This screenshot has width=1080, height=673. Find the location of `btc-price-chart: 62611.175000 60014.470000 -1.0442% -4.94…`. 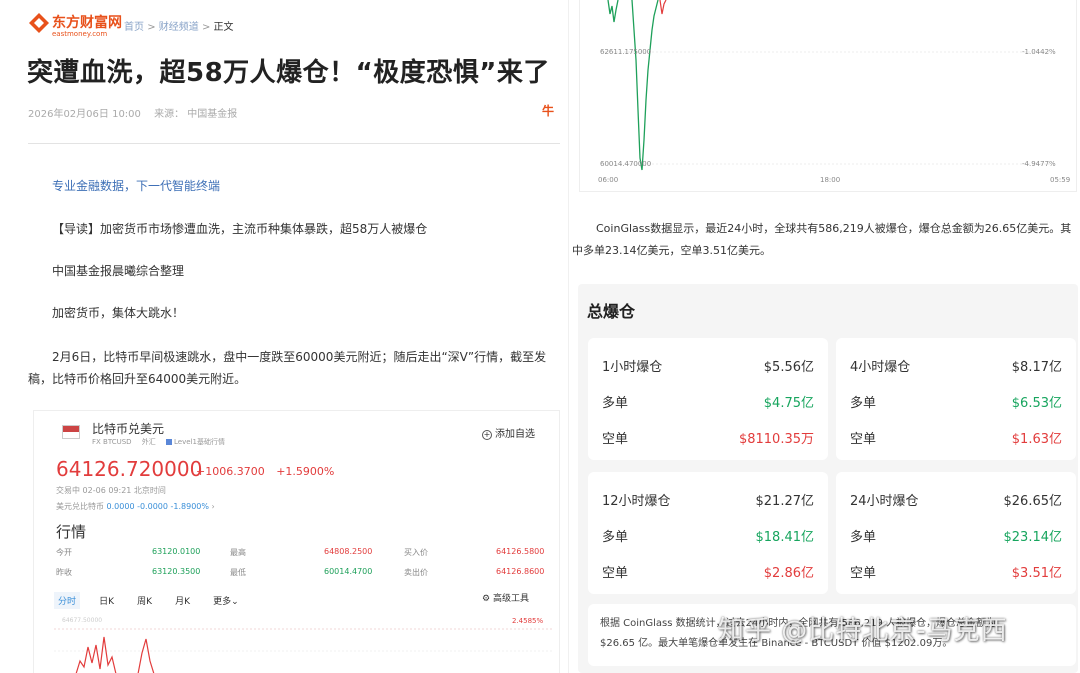

btc-price-chart: 62611.175000 60014.470000 -1.0442% -4.94… is located at coordinates (828, 96).